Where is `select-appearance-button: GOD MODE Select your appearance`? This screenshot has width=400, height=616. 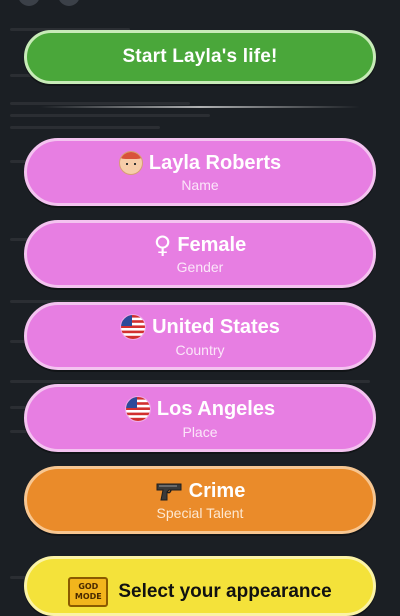 select-appearance-button: GOD MODE Select your appearance is located at coordinates (200, 586).